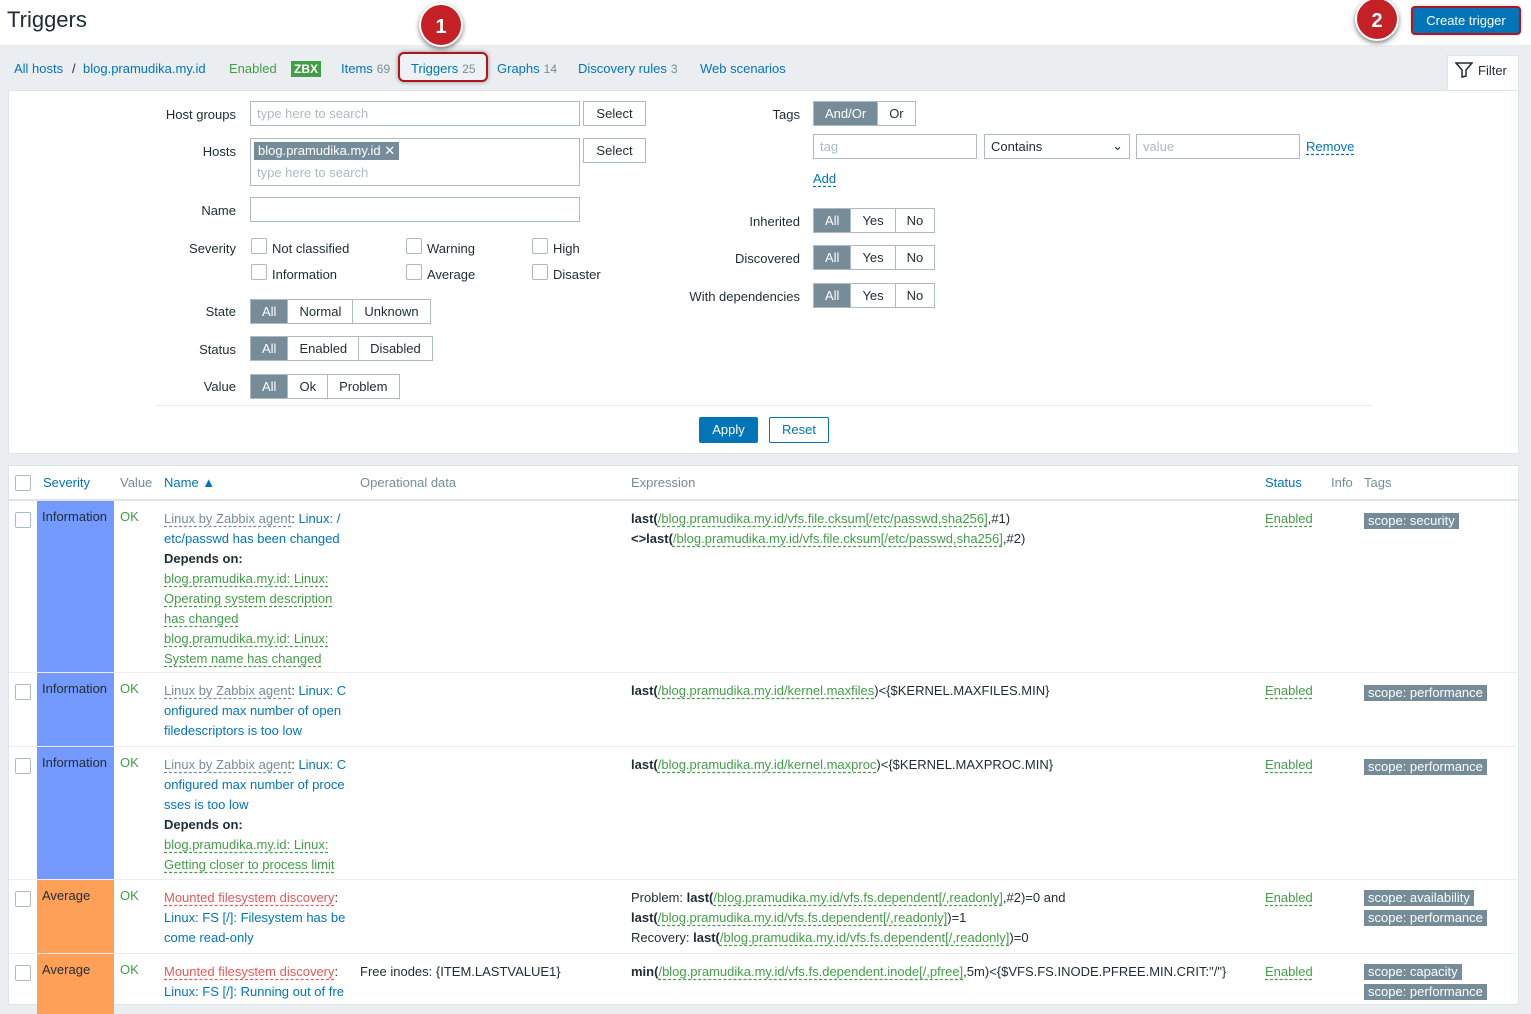 This screenshot has height=1014, width=1531. What do you see at coordinates (144, 68) in the screenshot?
I see `host-link: blog.pramudika.my.id` at bounding box center [144, 68].